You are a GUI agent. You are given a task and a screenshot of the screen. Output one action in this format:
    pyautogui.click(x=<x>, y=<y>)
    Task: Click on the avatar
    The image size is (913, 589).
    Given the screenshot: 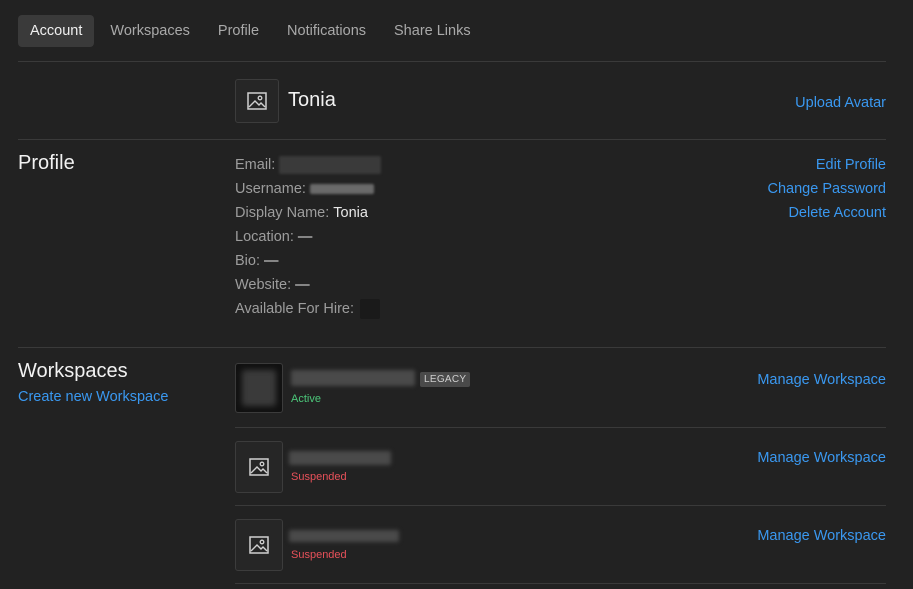 What is the action you would take?
    pyautogui.click(x=257, y=101)
    